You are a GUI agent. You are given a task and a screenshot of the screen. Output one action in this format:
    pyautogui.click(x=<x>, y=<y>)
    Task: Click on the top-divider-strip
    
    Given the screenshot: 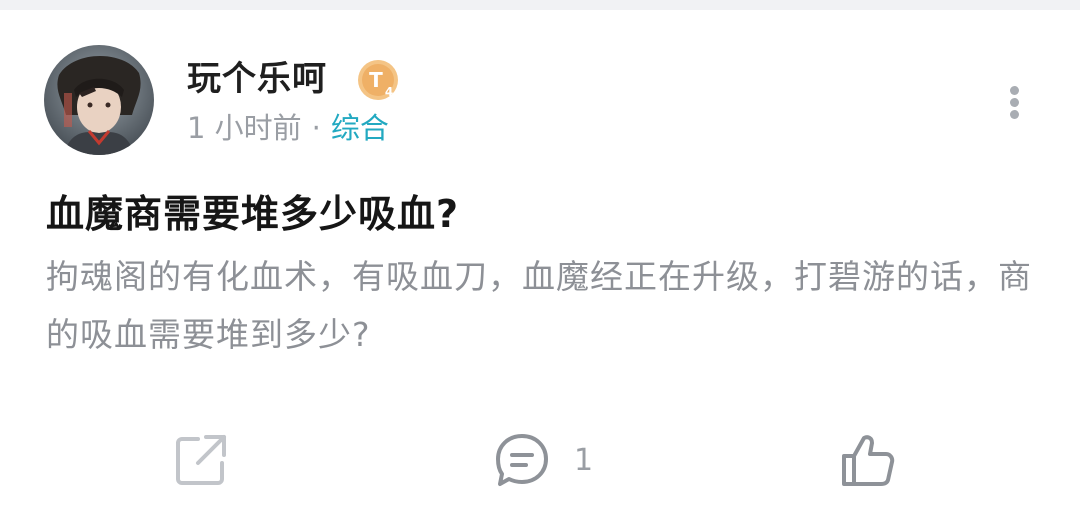 What is the action you would take?
    pyautogui.click(x=540, y=5)
    